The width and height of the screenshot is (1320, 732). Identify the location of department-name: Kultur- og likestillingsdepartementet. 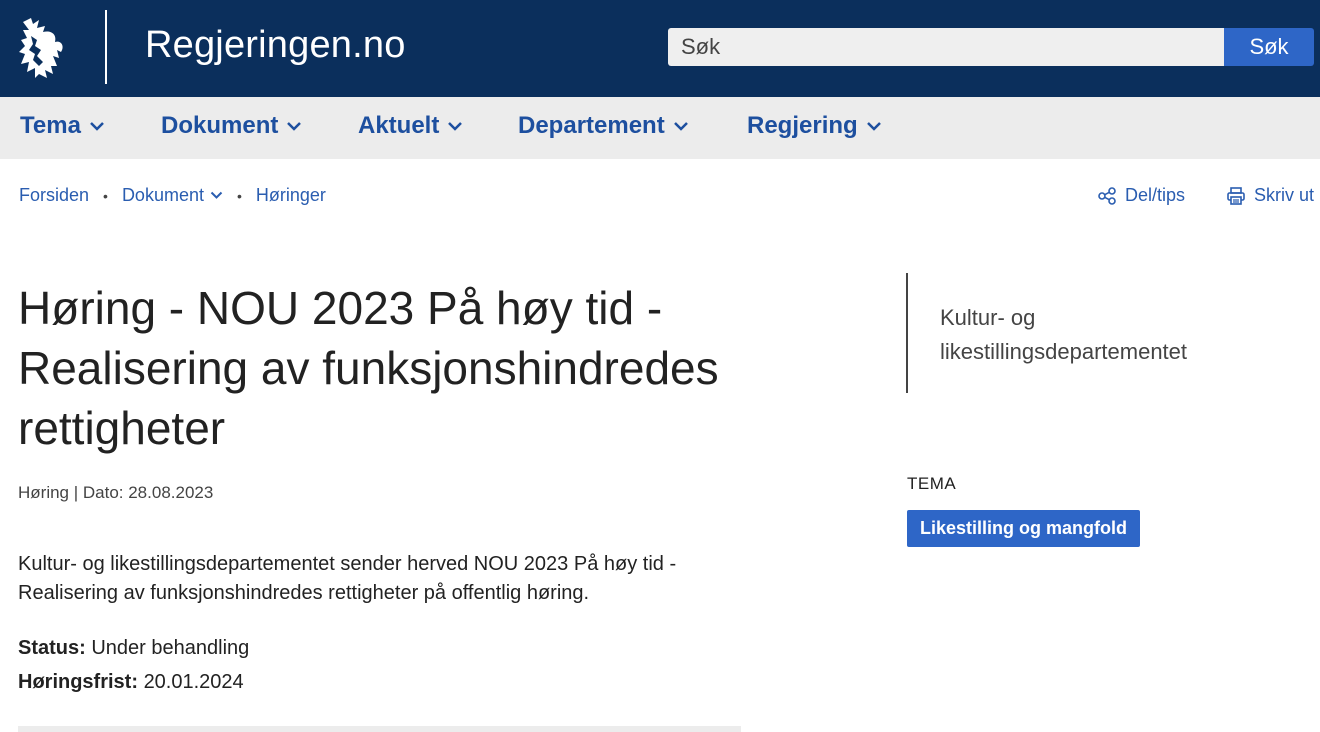
(1105, 335).